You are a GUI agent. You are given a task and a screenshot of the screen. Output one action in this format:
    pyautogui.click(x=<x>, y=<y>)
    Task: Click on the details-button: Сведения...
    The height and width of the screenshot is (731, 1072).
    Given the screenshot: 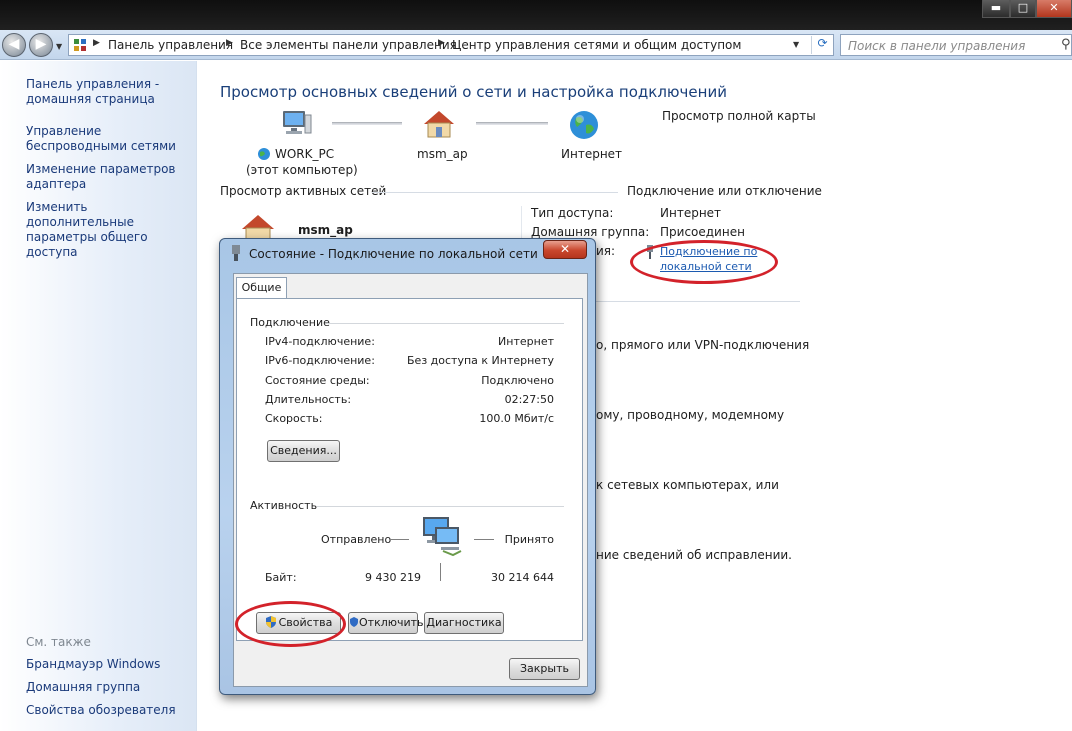 What is the action you would take?
    pyautogui.click(x=303, y=451)
    